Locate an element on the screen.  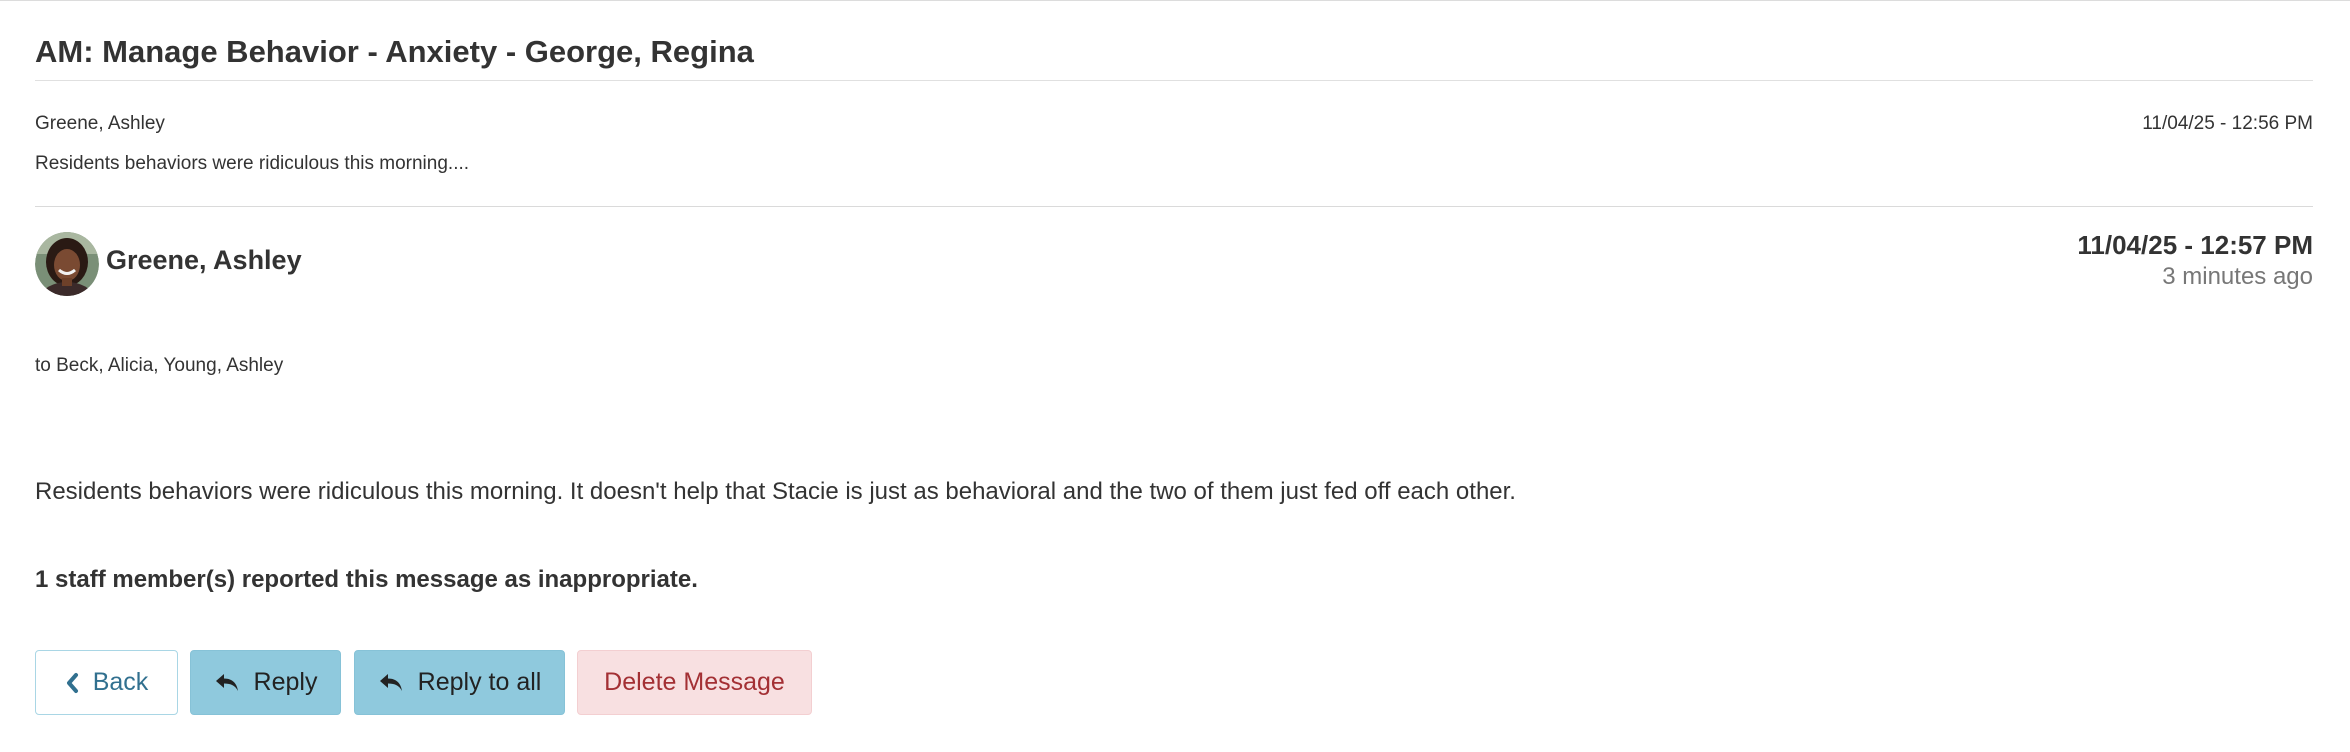
preview-author: Greene, Ashley is located at coordinates (100, 123).